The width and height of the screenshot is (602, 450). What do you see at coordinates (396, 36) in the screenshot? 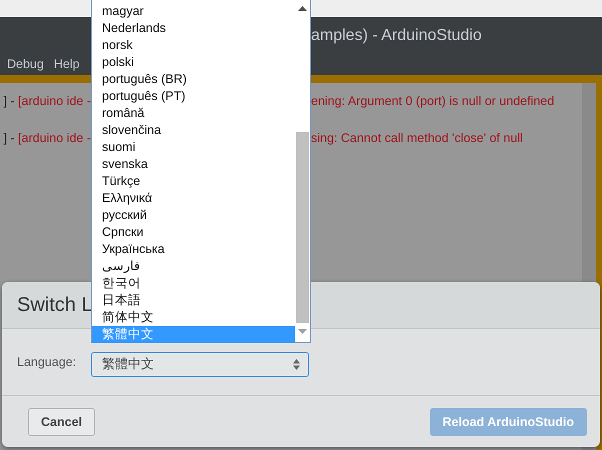
I see `window-title: amples) - ArduinoStudio` at bounding box center [396, 36].